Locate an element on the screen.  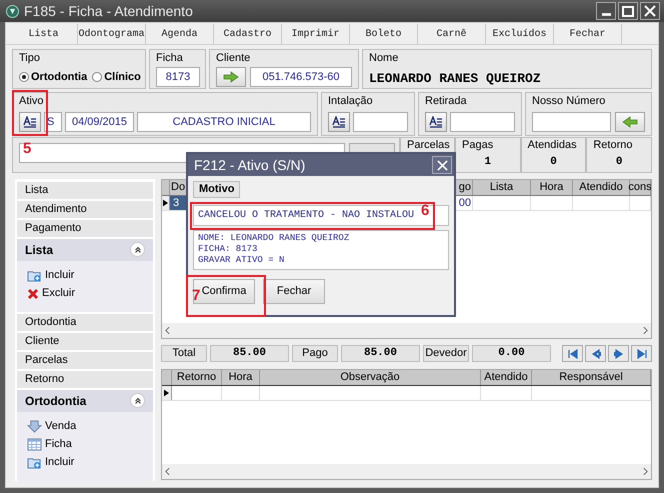
table-cell-text: 3 is located at coordinates (176, 203).